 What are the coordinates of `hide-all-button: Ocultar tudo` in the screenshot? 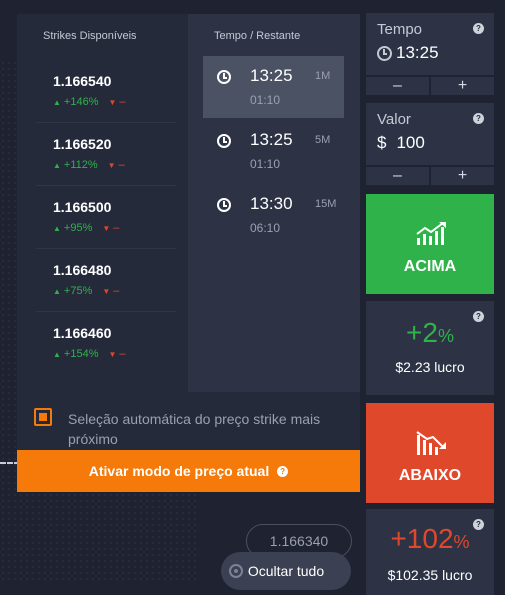 It's located at (286, 571).